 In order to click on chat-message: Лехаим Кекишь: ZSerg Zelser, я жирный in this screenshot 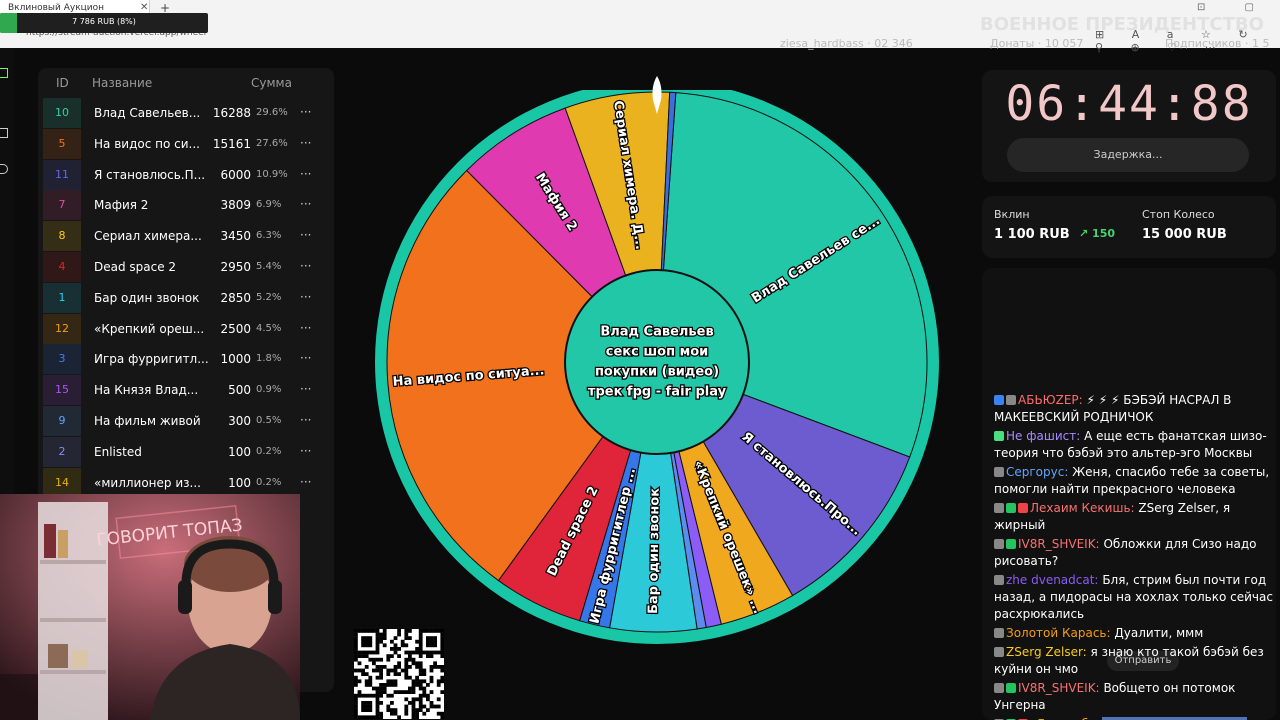, I will do `click(1135, 517)`.